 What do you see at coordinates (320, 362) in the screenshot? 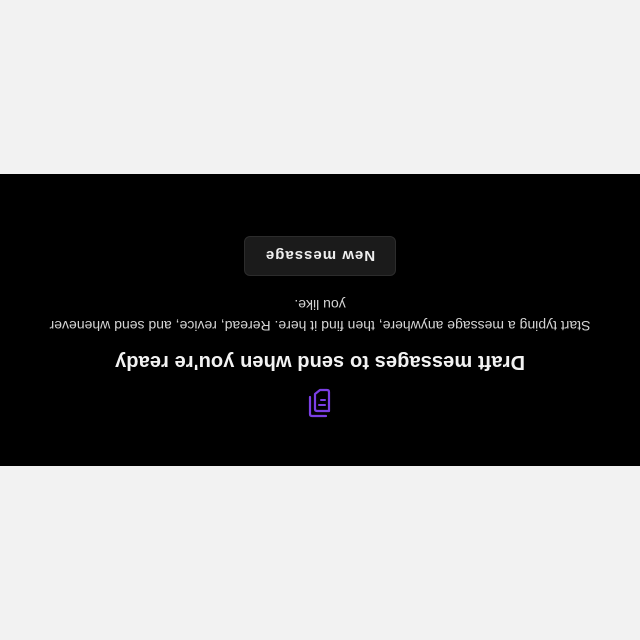
I see `empty-state-heading: Draft messages to send when you're ready` at bounding box center [320, 362].